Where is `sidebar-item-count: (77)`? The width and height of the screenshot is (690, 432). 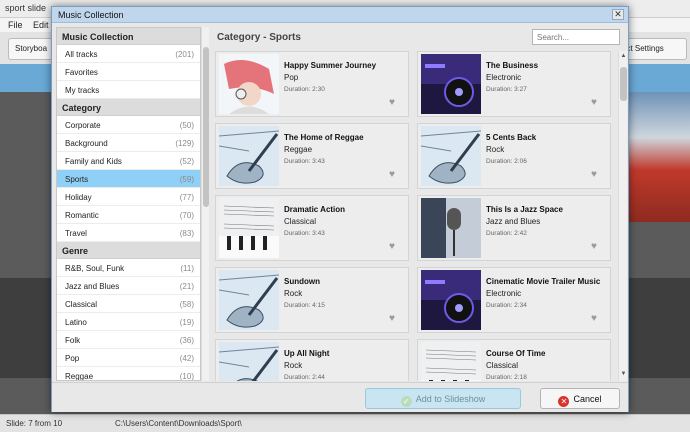
sidebar-item-count: (77) is located at coordinates (186, 197).